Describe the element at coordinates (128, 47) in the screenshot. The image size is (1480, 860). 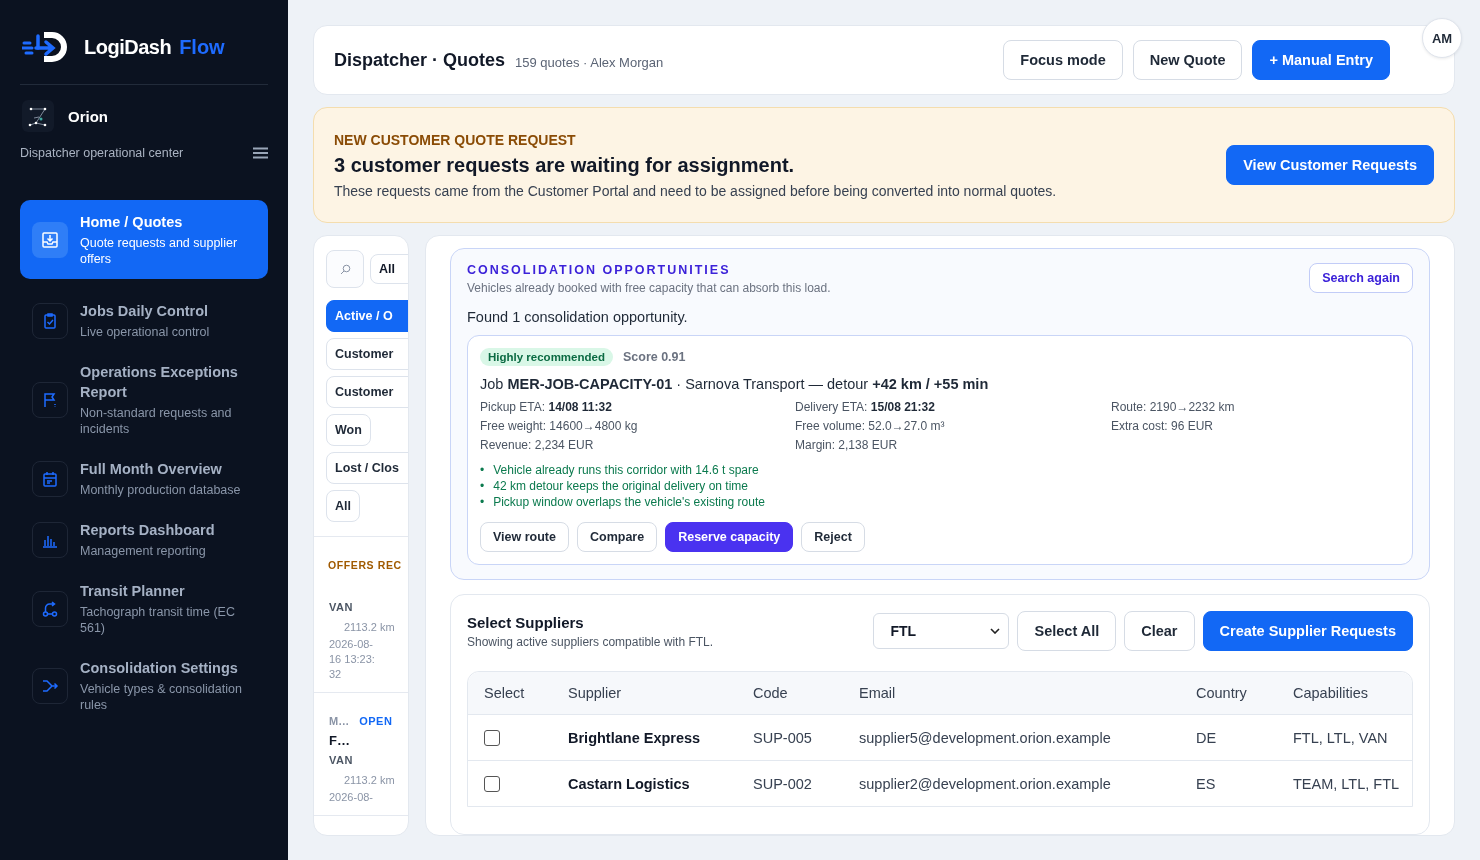
I see `brand-name: LogiDash` at that location.